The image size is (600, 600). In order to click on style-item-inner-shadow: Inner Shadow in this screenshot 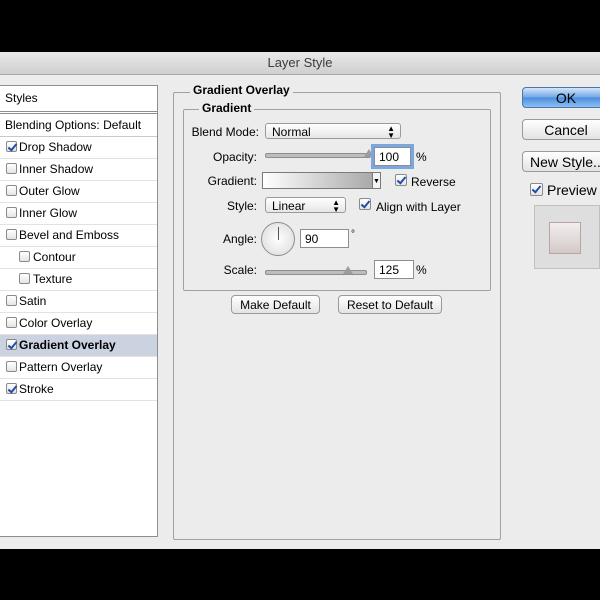, I will do `click(78, 170)`.